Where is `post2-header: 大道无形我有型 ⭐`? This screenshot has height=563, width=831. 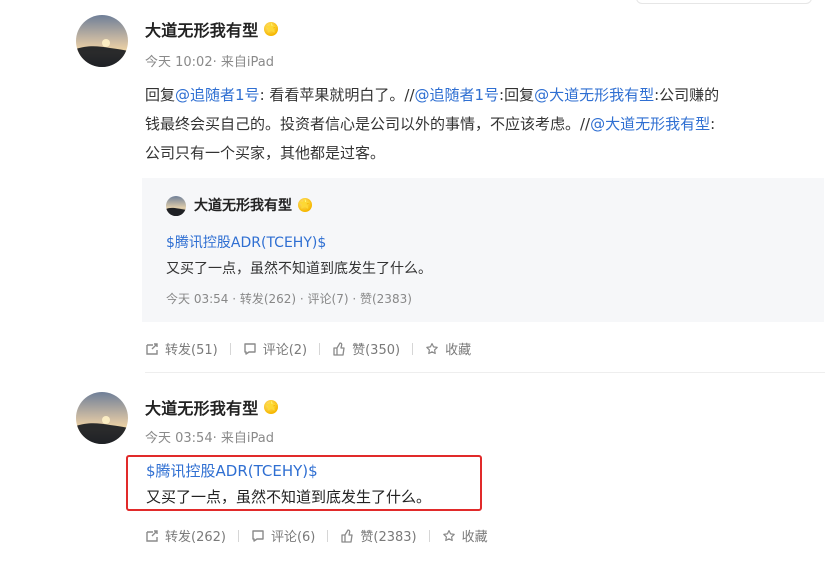
post2-header: 大道无形我有型 ⭐ is located at coordinates (212, 407).